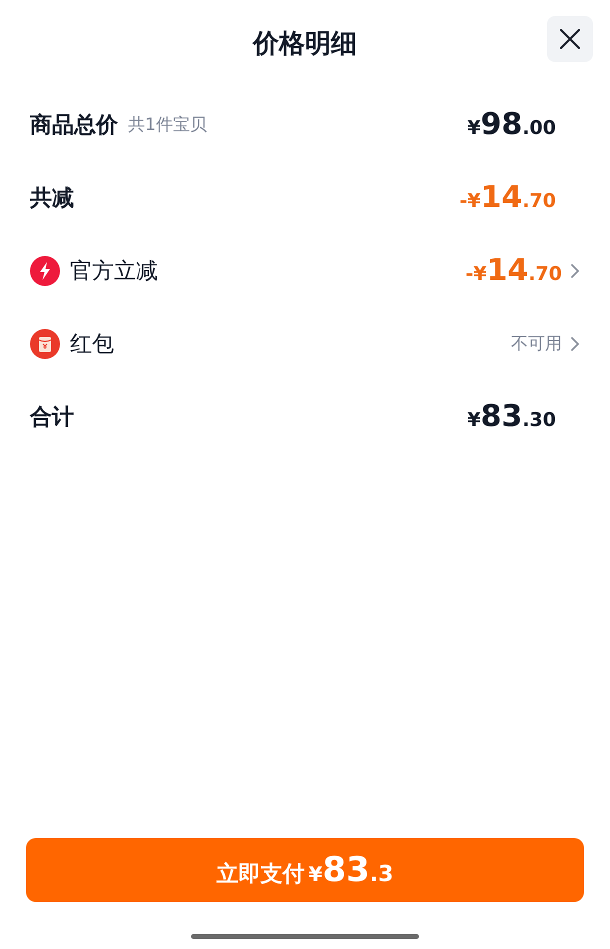 This screenshot has height=949, width=610. Describe the element at coordinates (74, 126) in the screenshot. I see `row-label: 商品总价` at that location.